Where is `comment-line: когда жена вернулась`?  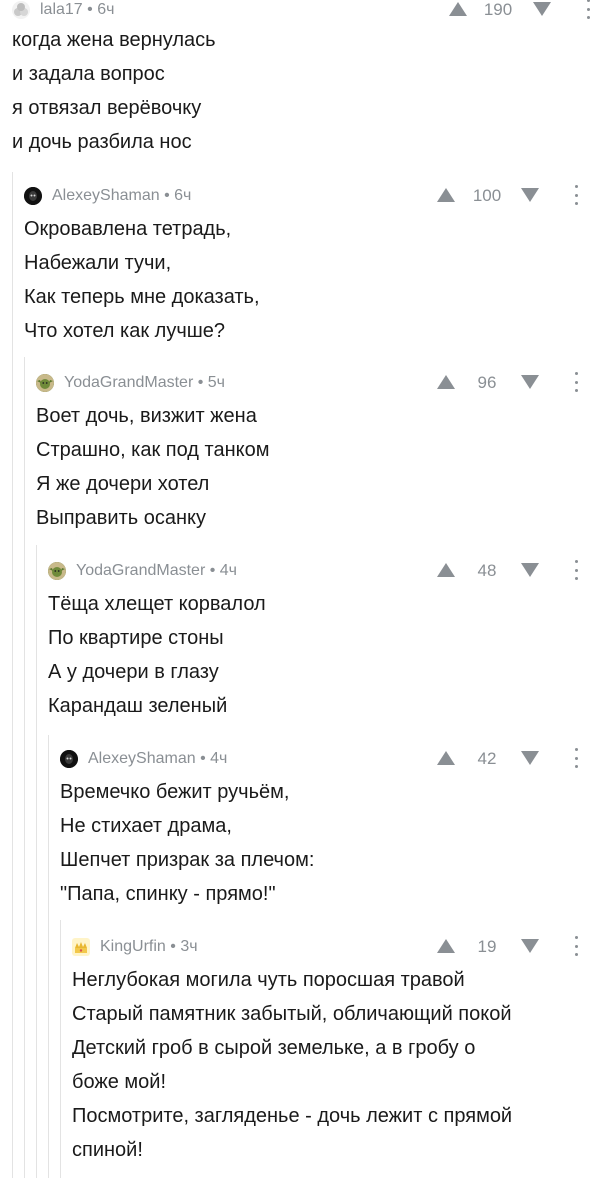 comment-line: когда жена вернулась is located at coordinates (114, 40).